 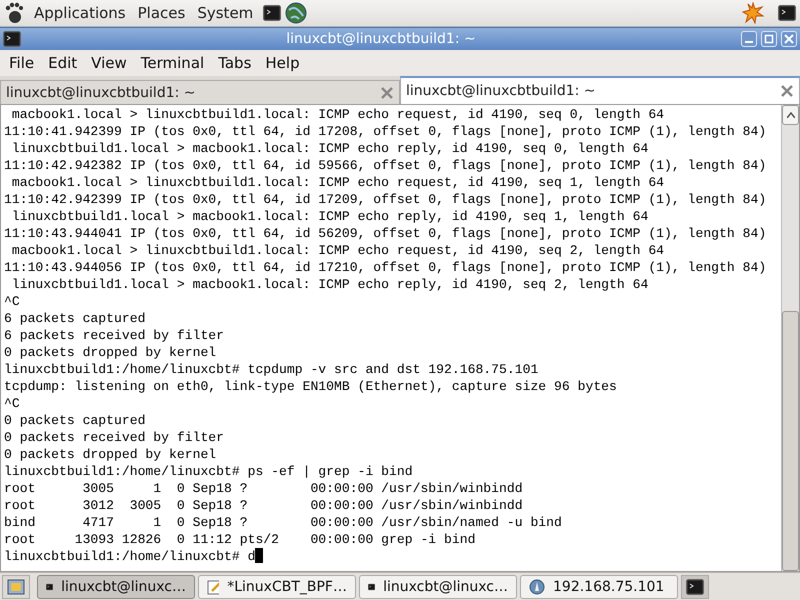 I want to click on terminal-line: 0 packets captured, so click(x=75, y=420).